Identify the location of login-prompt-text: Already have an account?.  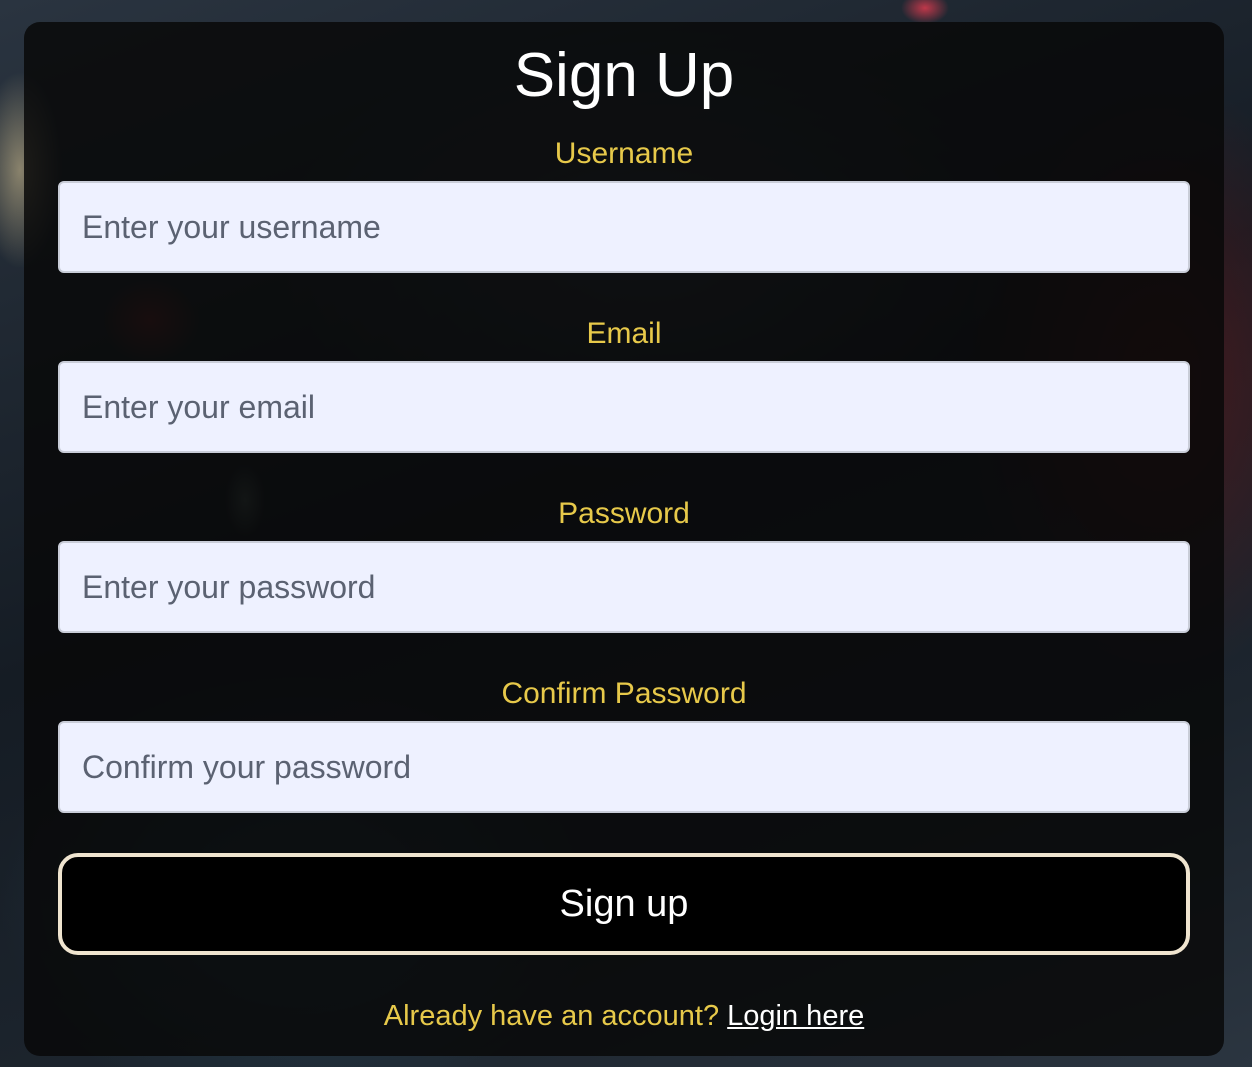
(551, 1016).